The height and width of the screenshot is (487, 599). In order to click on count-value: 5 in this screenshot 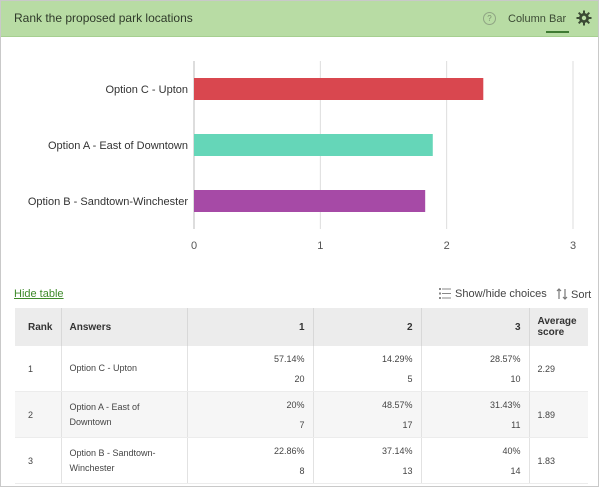, I will do `click(410, 378)`.